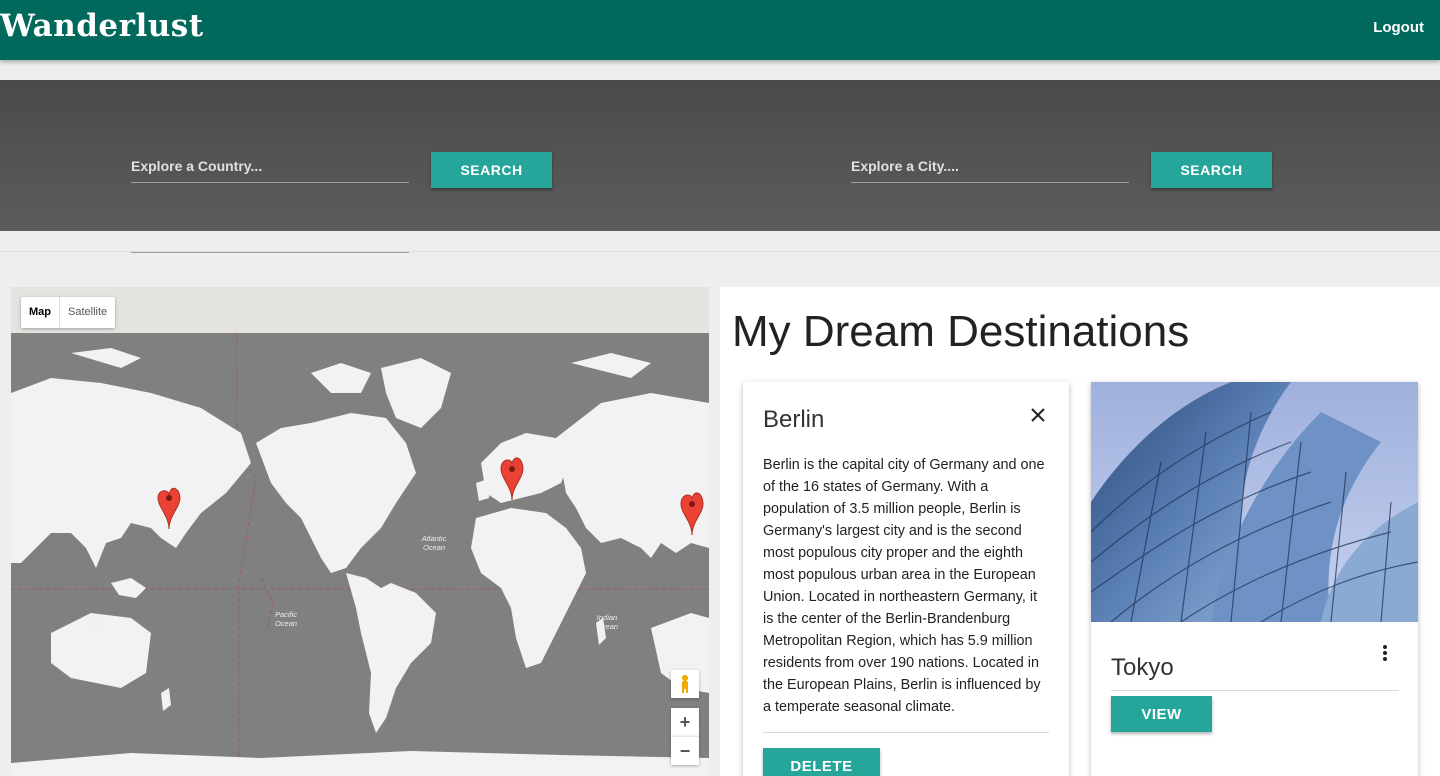  What do you see at coordinates (95, 617) in the screenshot?
I see `indian-ocean-left-label-1: Indian` at bounding box center [95, 617].